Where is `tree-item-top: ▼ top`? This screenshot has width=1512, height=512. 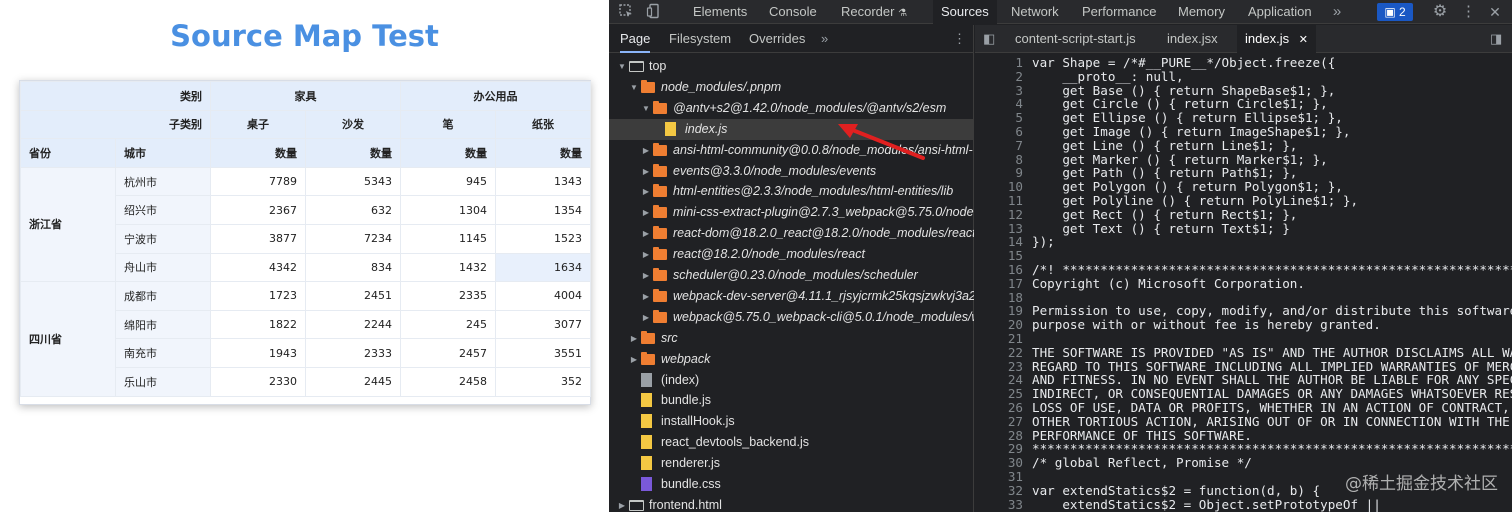
tree-item-top: ▼ top is located at coordinates (791, 66).